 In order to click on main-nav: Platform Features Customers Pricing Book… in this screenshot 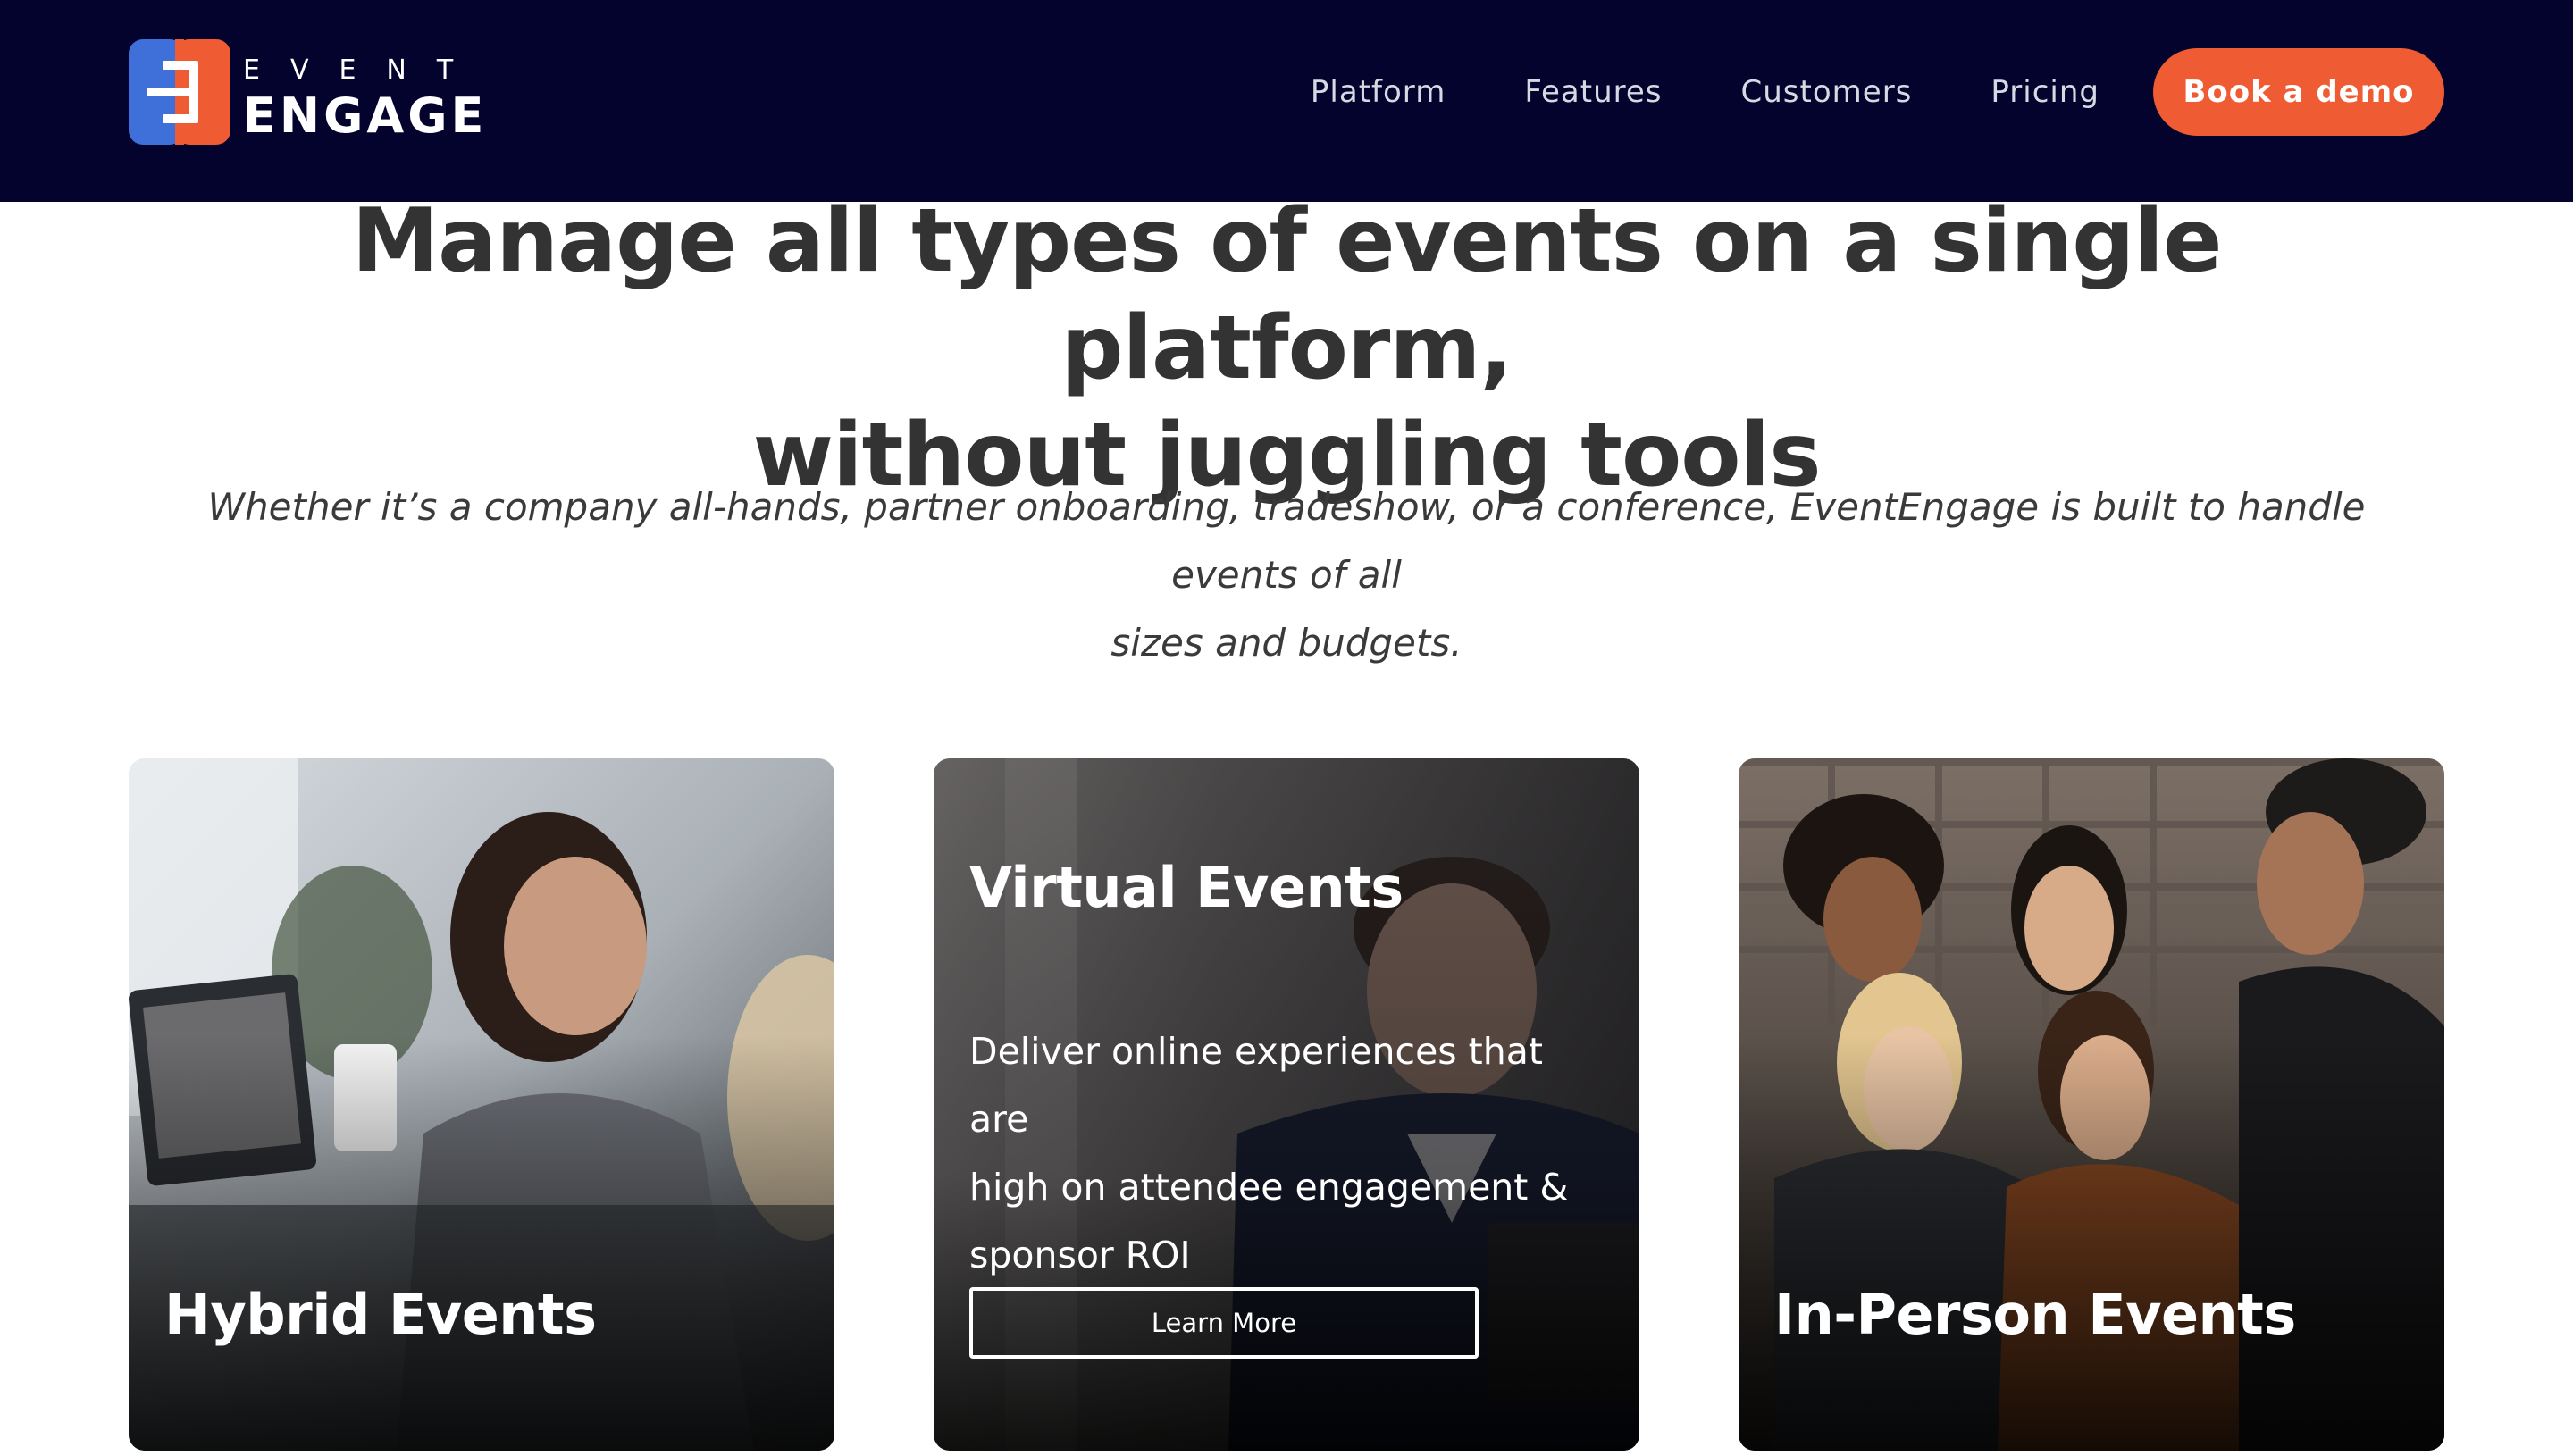, I will do `click(1877, 92)`.